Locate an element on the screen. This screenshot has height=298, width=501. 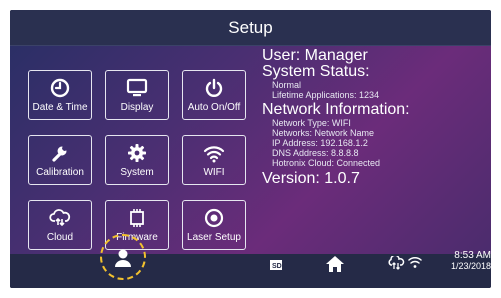
tile-label: Display is located at coordinates (137, 107).